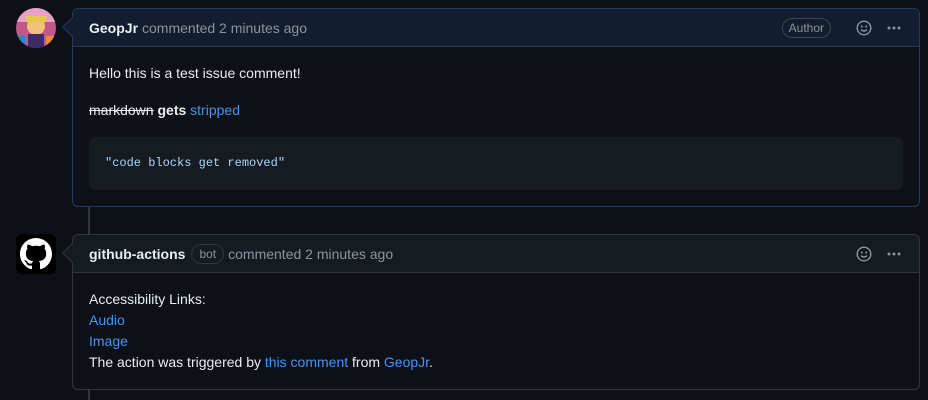  Describe the element at coordinates (108, 341) in the screenshot. I see `image-link: Image` at that location.